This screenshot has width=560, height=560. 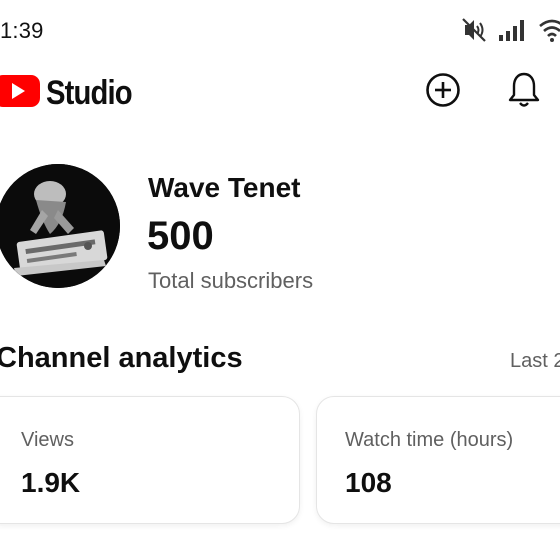 What do you see at coordinates (280, 30) in the screenshot?
I see `status-bar: 1:39` at bounding box center [280, 30].